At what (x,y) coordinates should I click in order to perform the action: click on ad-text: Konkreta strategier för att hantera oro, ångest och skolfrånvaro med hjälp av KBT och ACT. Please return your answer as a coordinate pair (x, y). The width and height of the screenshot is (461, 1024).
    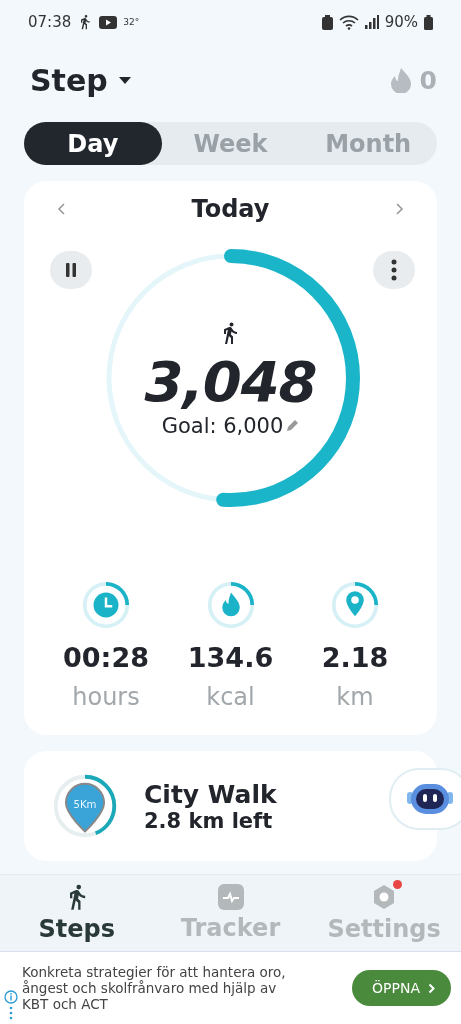
    Looking at the image, I should click on (154, 988).